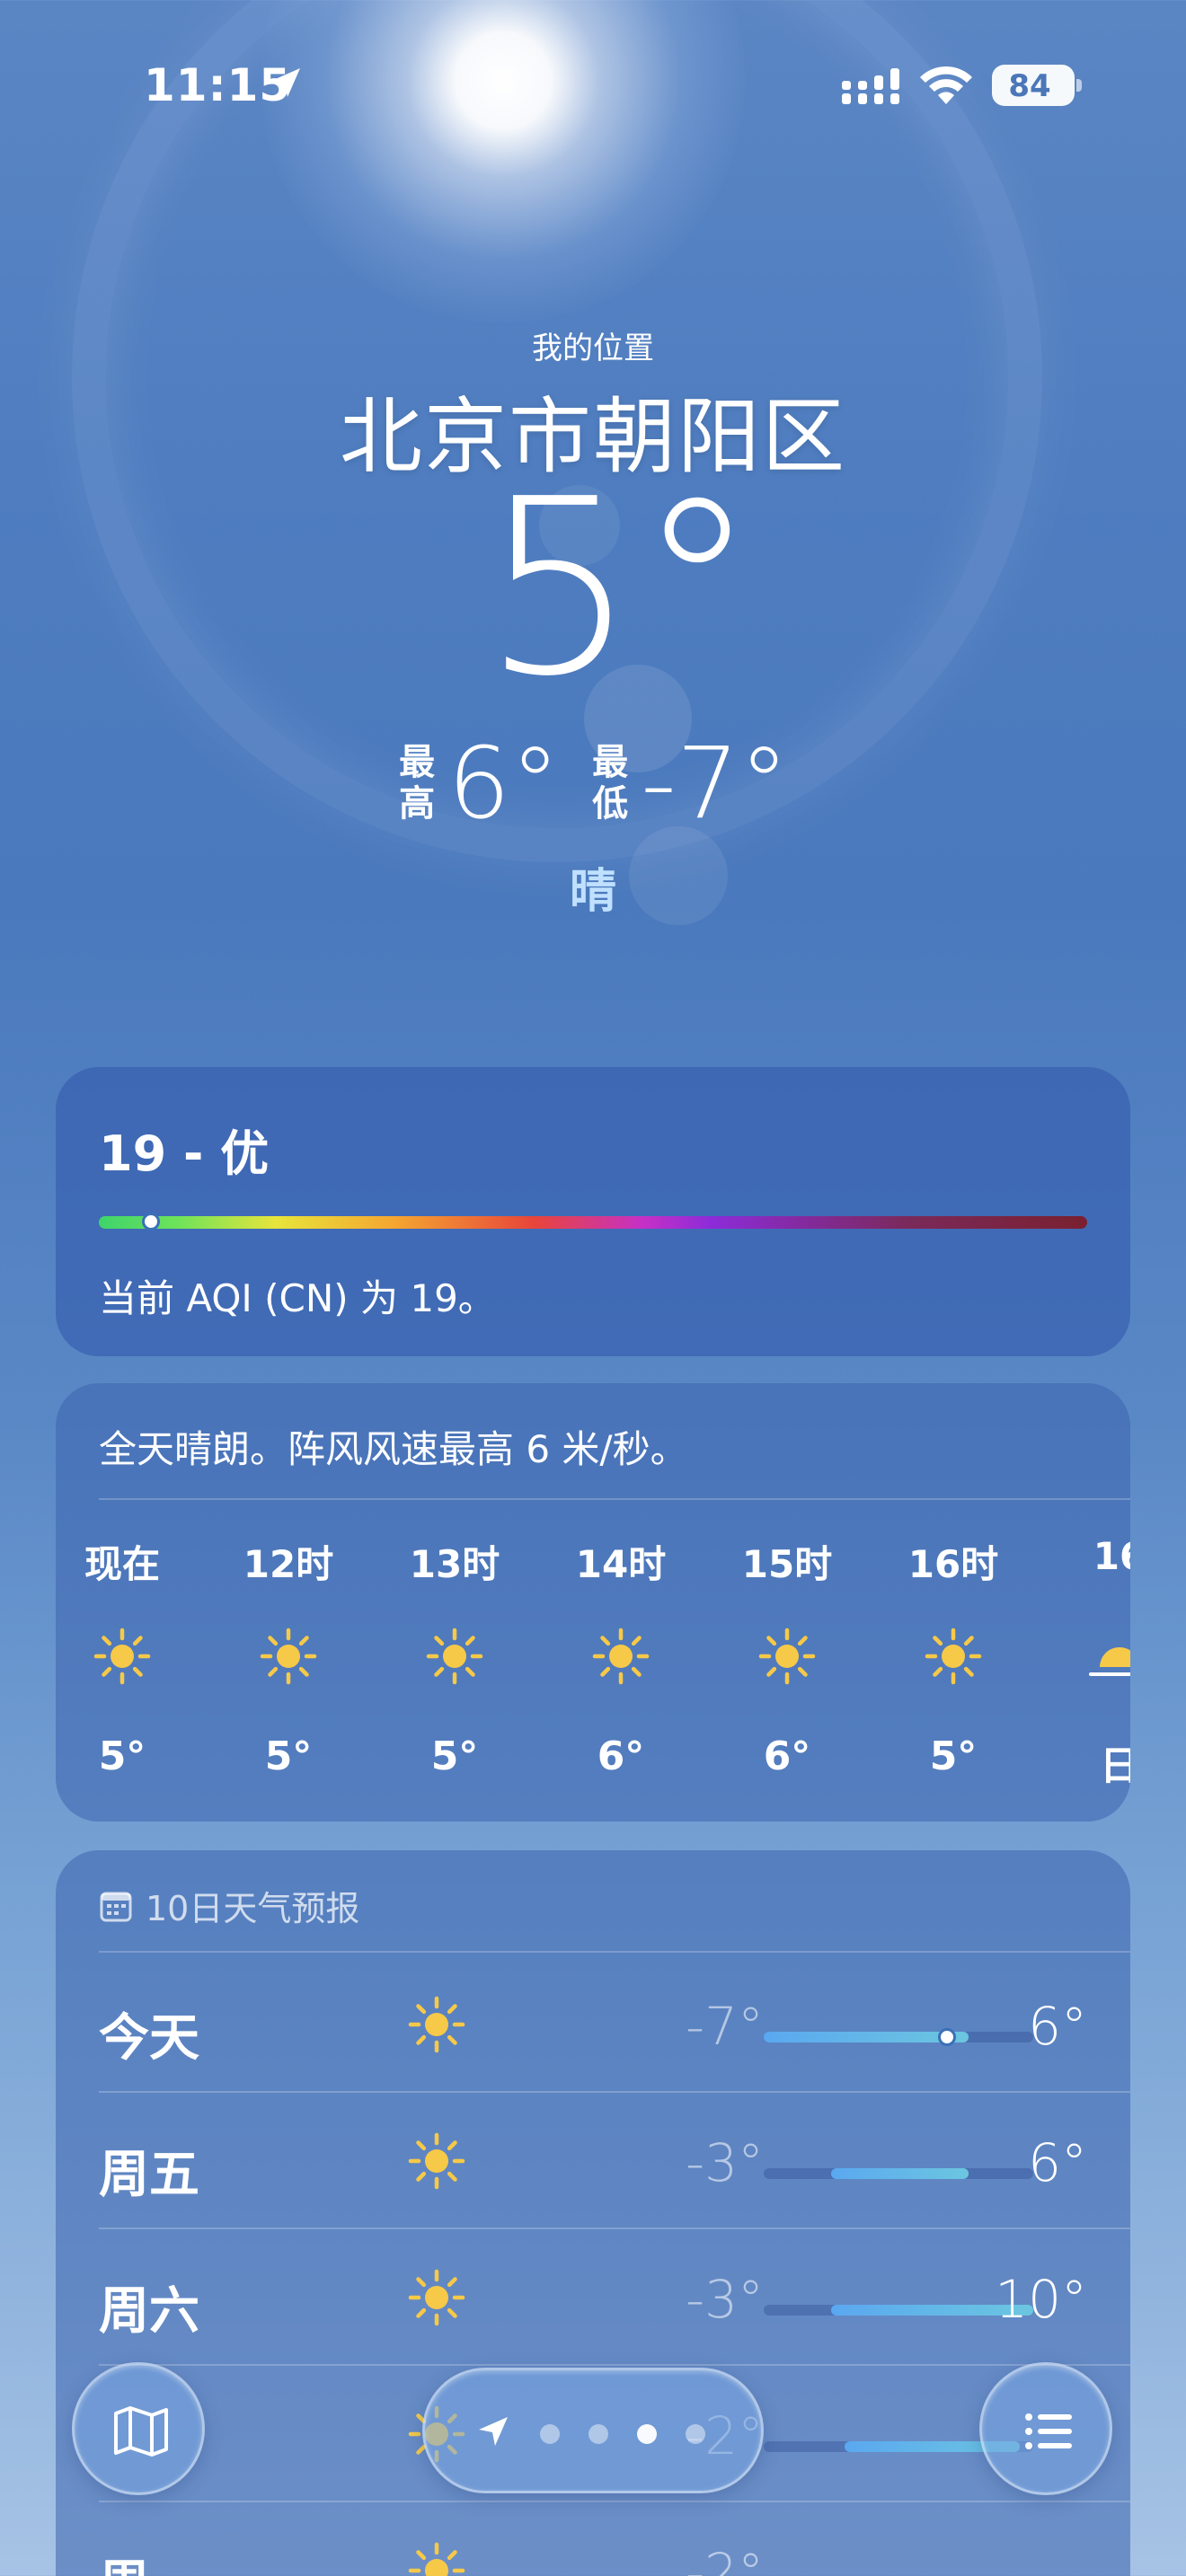 This screenshot has width=1186, height=2576. Describe the element at coordinates (953, 1564) in the screenshot. I see `hour-label: 16时` at that location.